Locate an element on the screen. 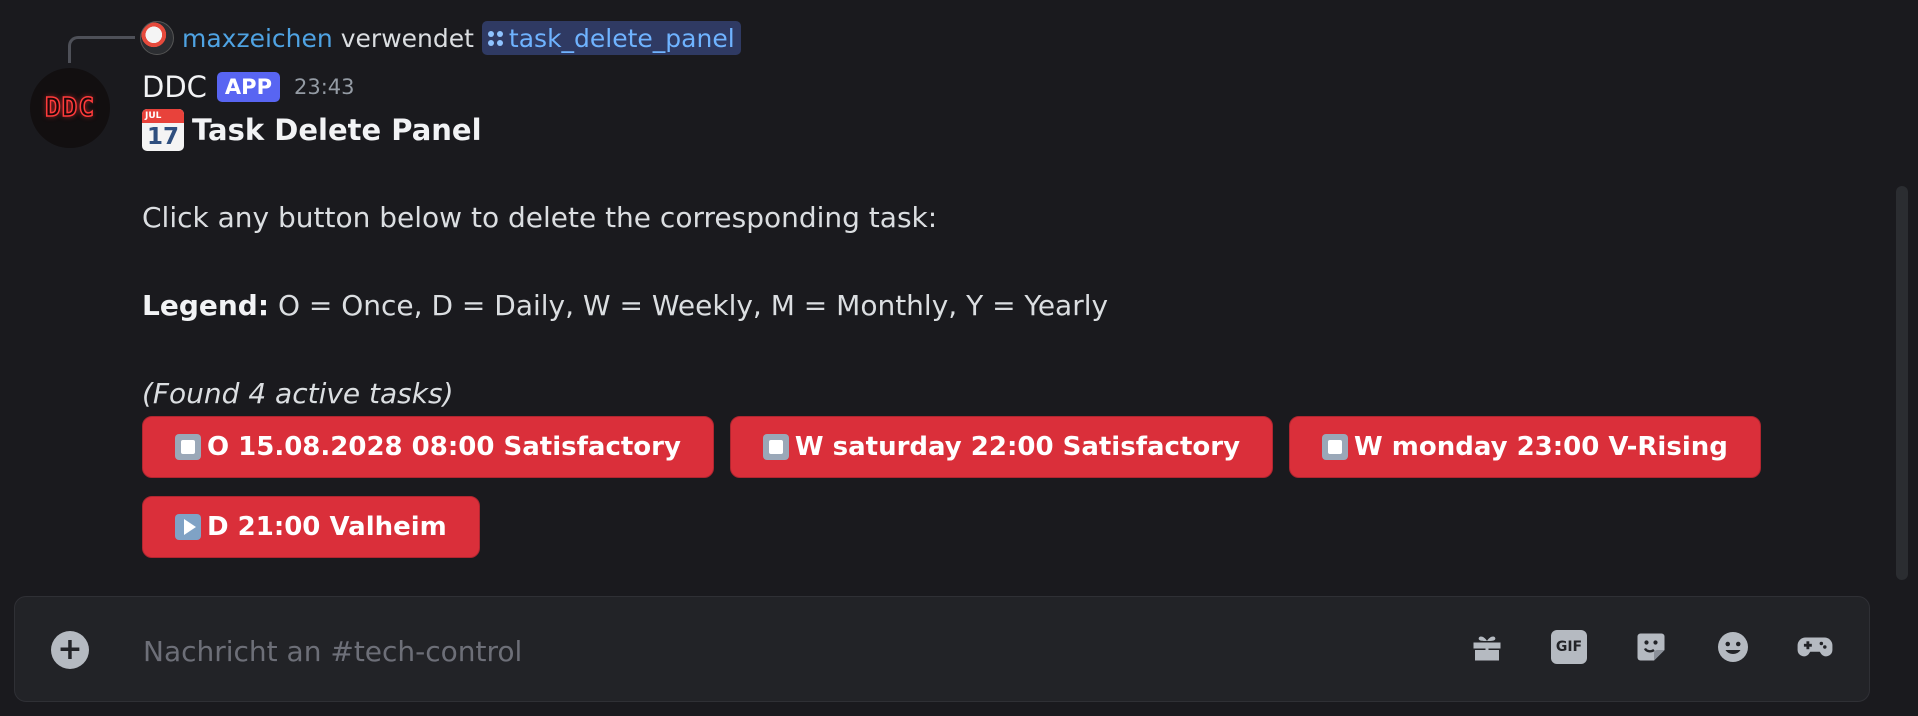 The width and height of the screenshot is (1918, 716). message-input is located at coordinates (768, 651).